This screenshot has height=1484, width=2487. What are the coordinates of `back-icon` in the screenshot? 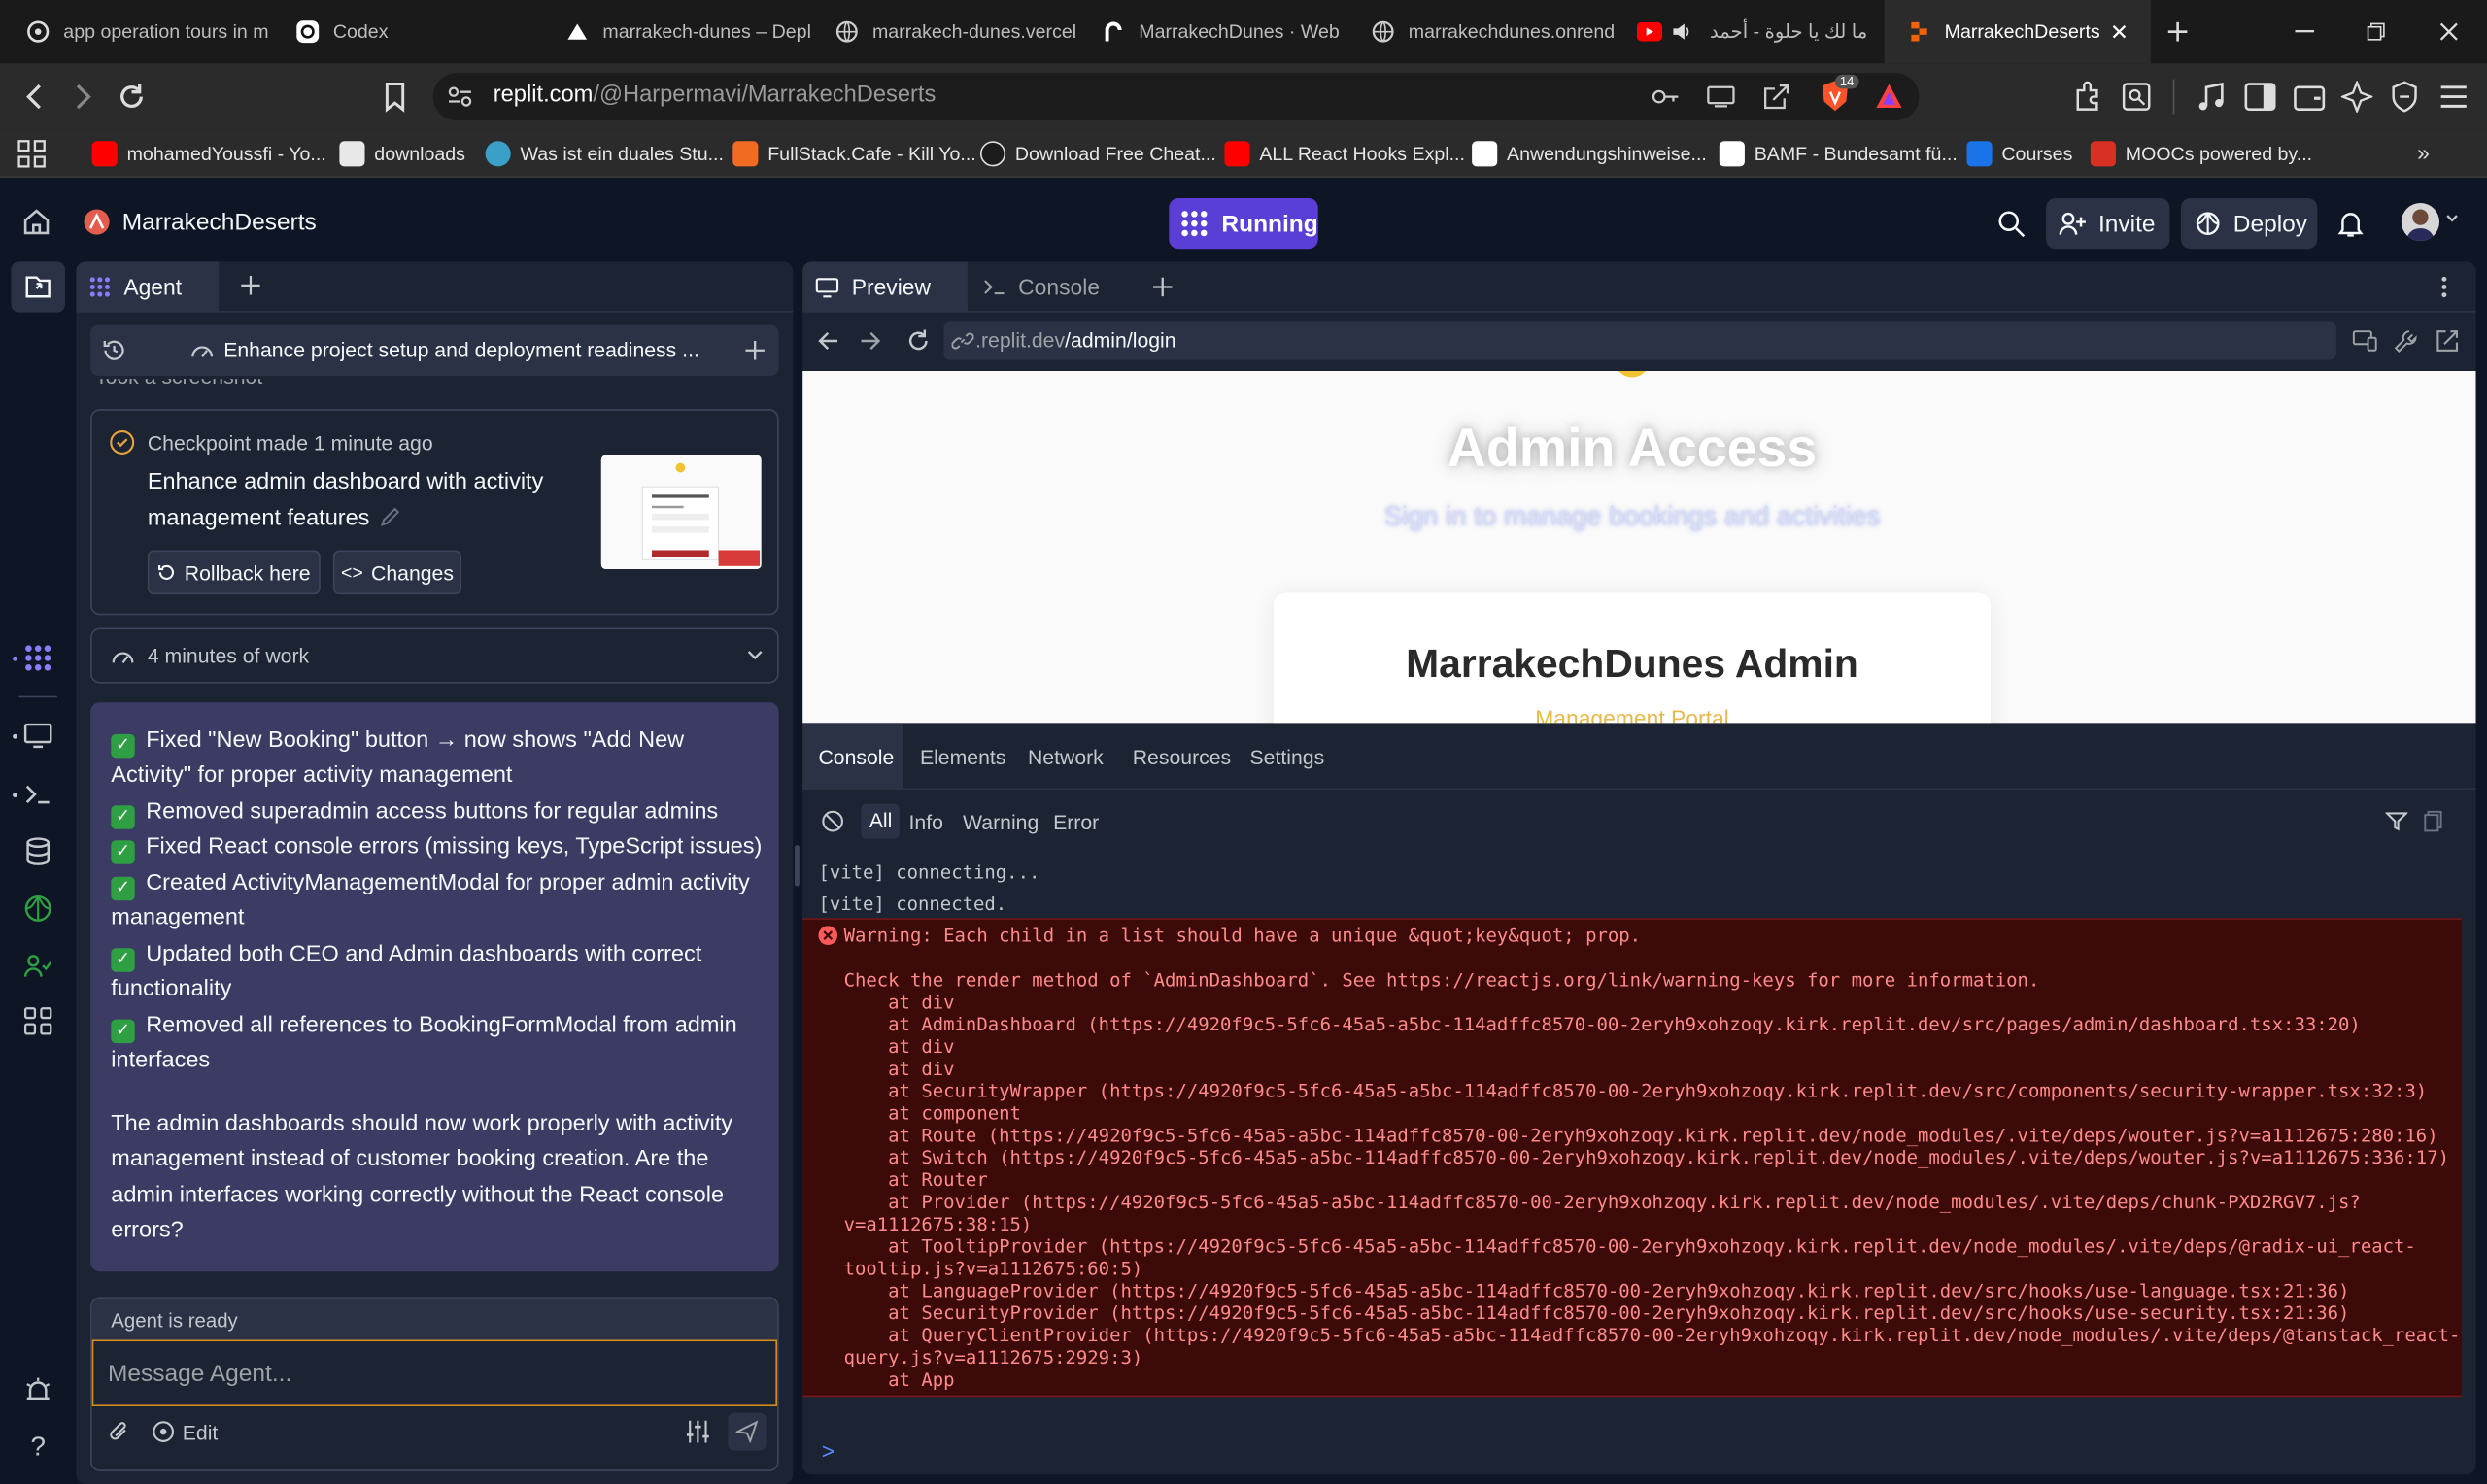 It's located at (35, 97).